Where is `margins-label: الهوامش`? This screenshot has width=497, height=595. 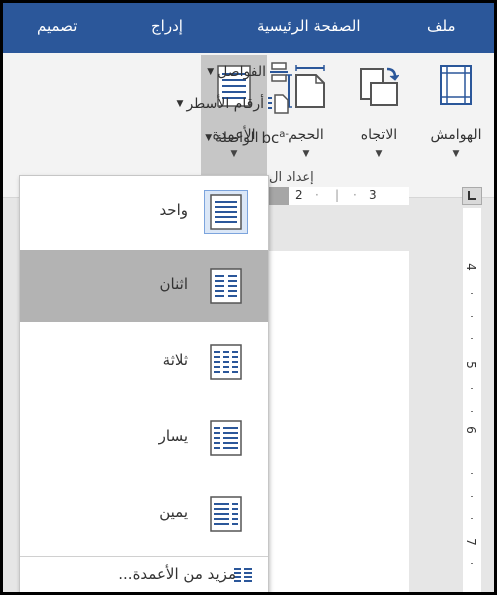
margins-label: الهوامش is located at coordinates (456, 135).